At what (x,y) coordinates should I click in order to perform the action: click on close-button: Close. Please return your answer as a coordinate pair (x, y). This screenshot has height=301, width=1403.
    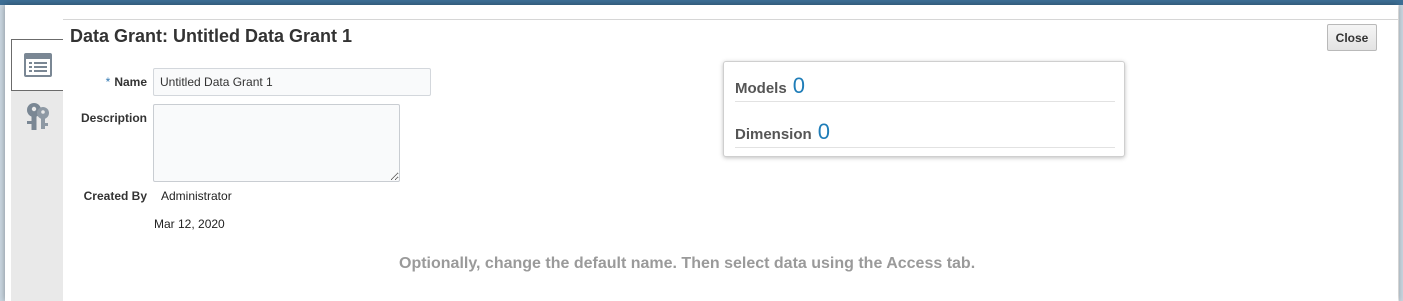
    Looking at the image, I should click on (1352, 37).